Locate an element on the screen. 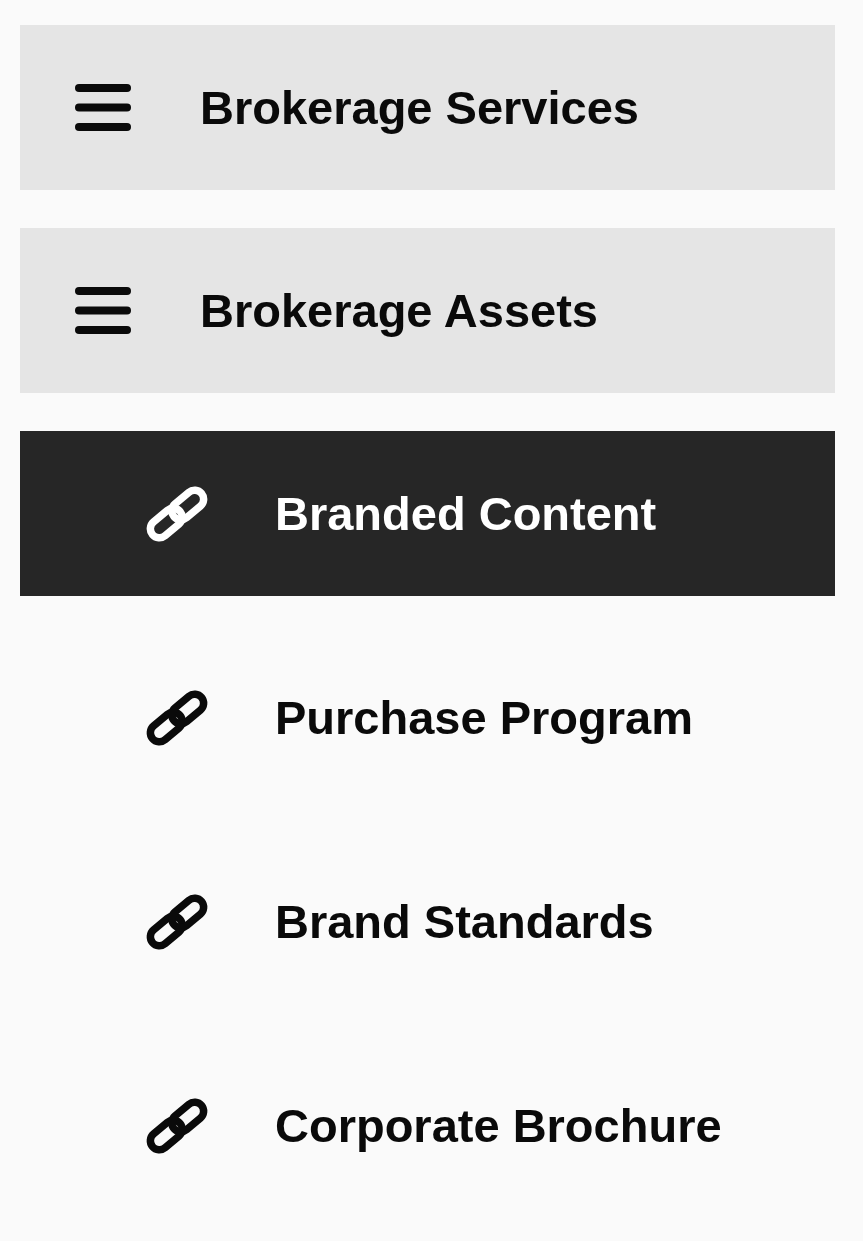  menu-link: Corporate Brochure is located at coordinates (427, 1125).